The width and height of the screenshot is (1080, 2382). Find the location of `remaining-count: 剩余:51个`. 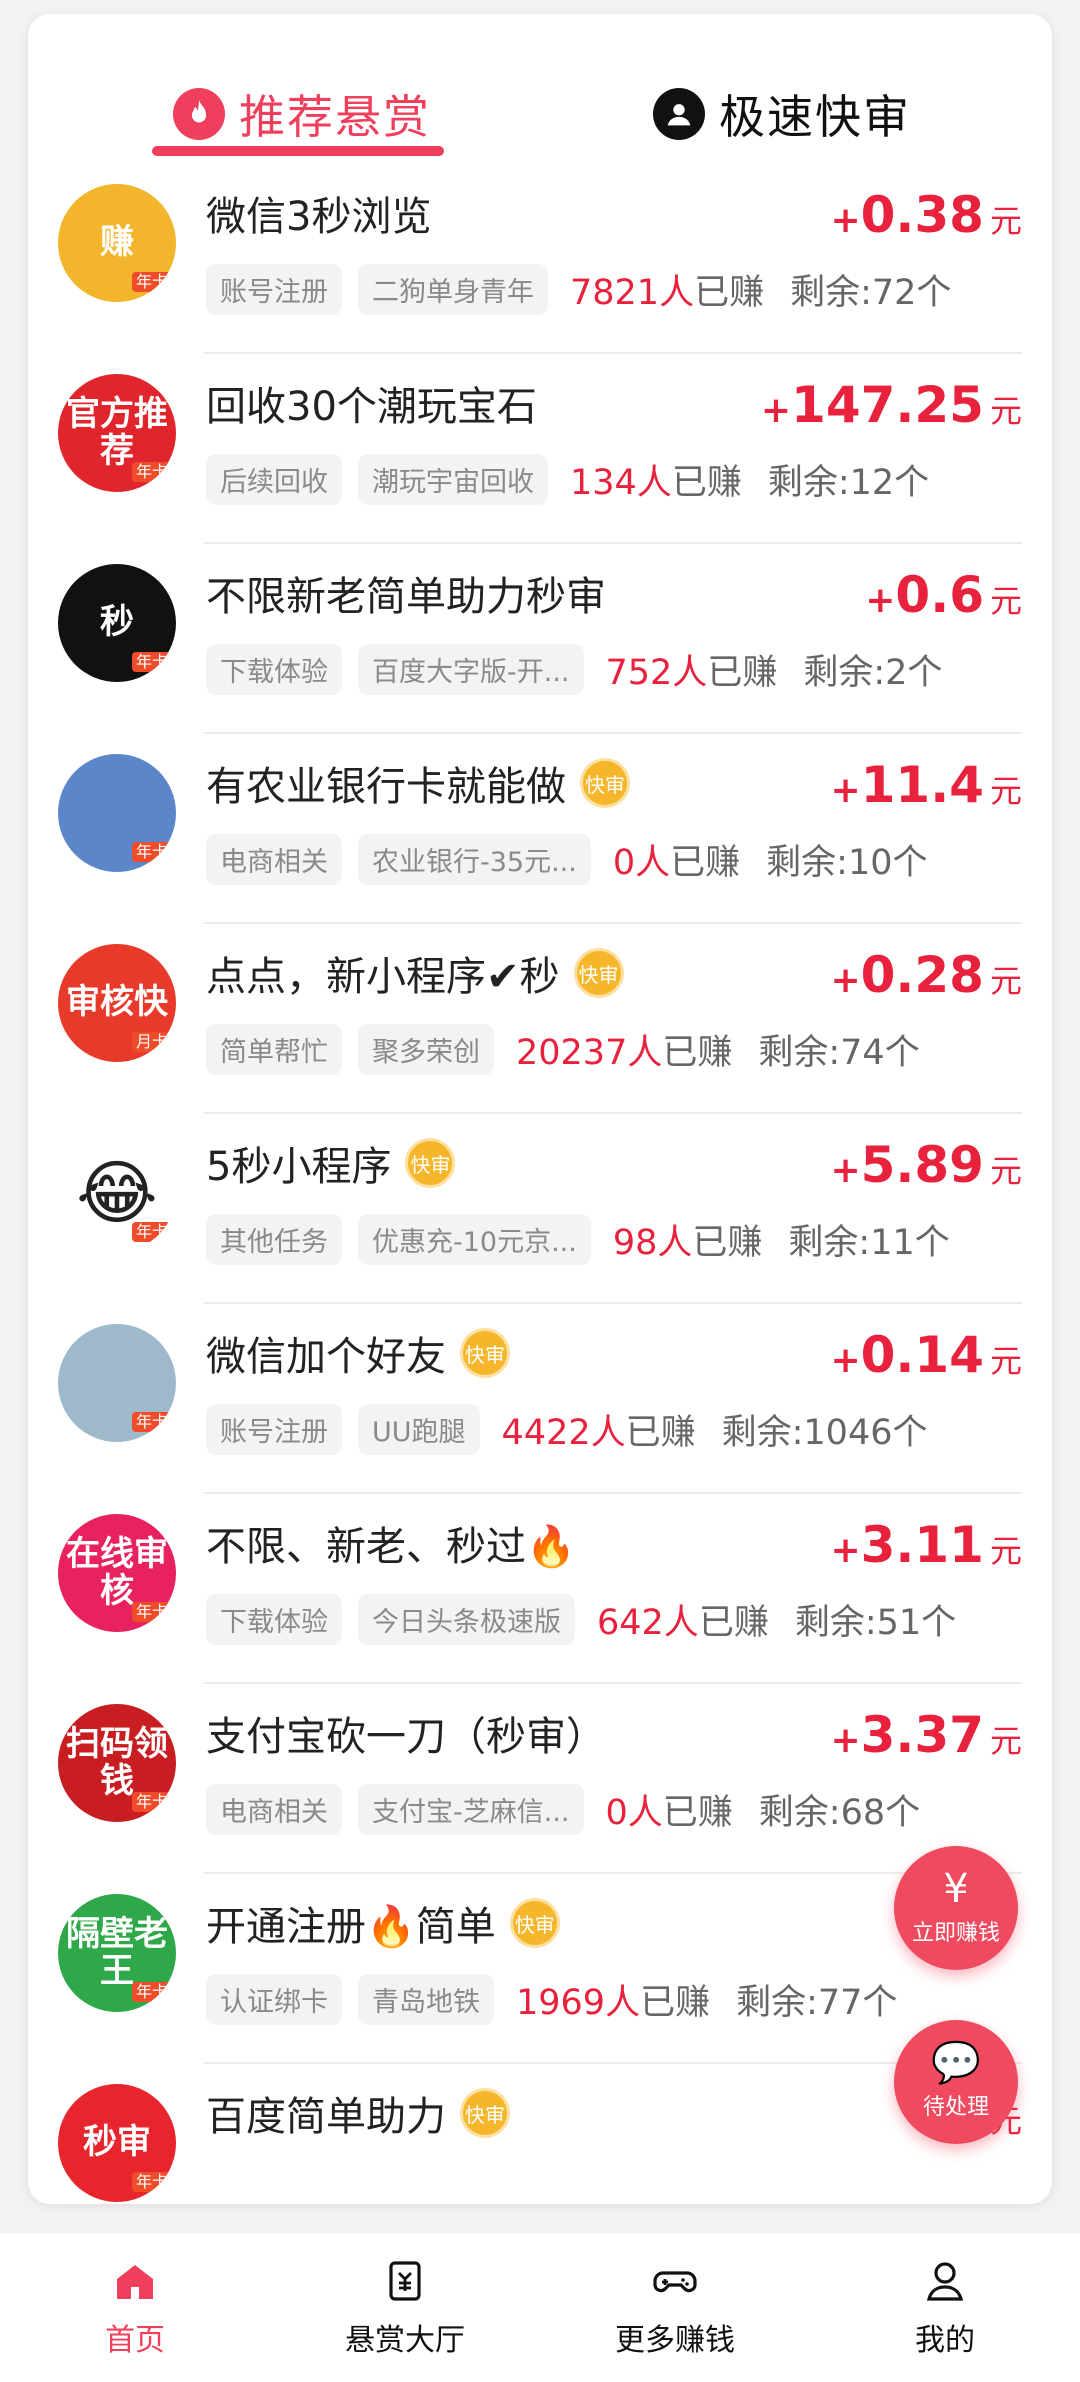

remaining-count: 剩余:51个 is located at coordinates (875, 1623).